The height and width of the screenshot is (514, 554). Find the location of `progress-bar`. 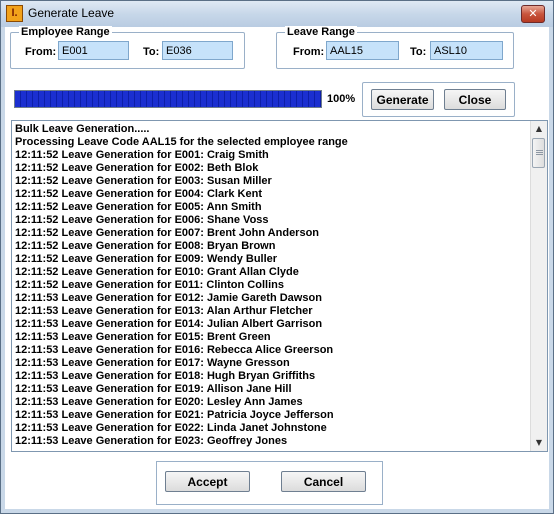

progress-bar is located at coordinates (168, 99).